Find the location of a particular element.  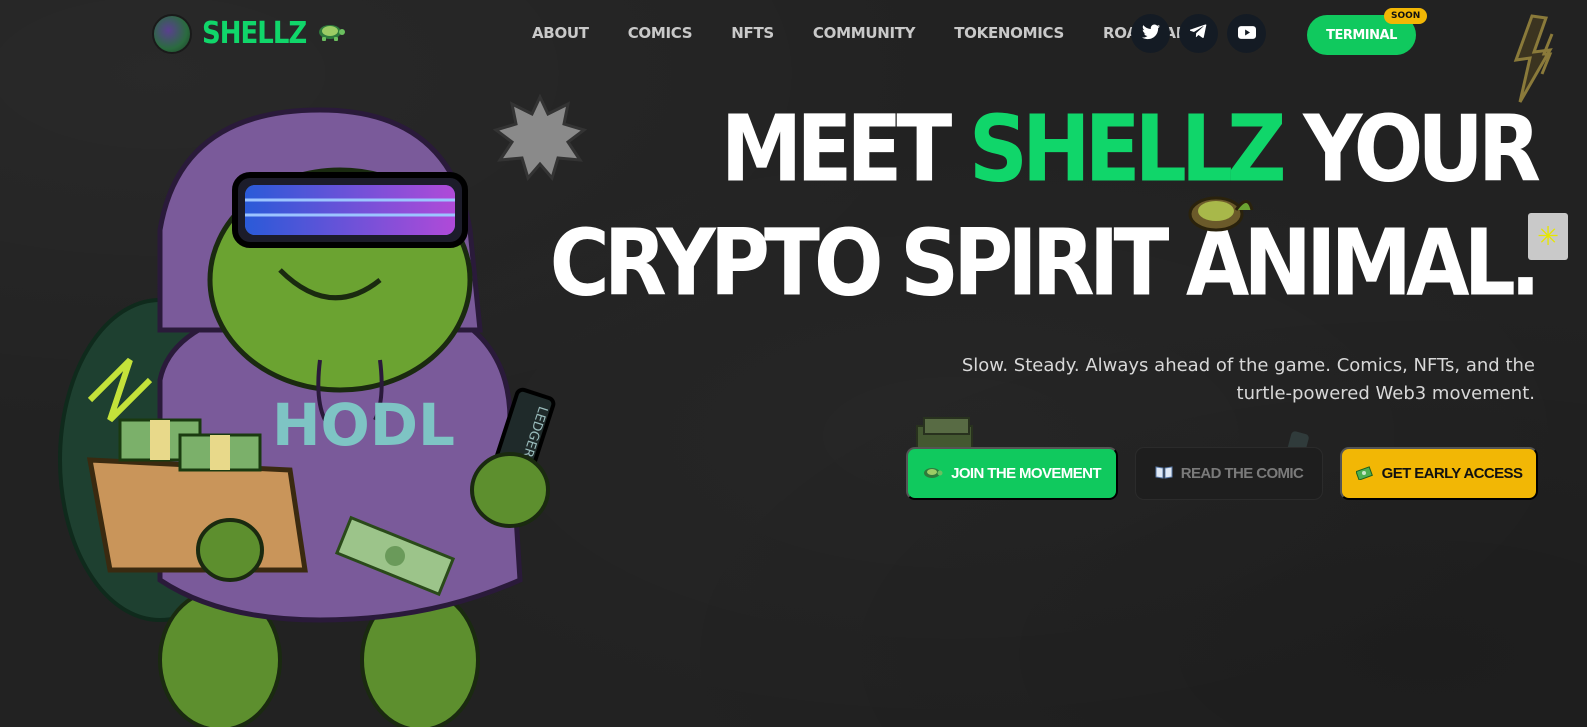

telegram-button is located at coordinates (1198, 33).